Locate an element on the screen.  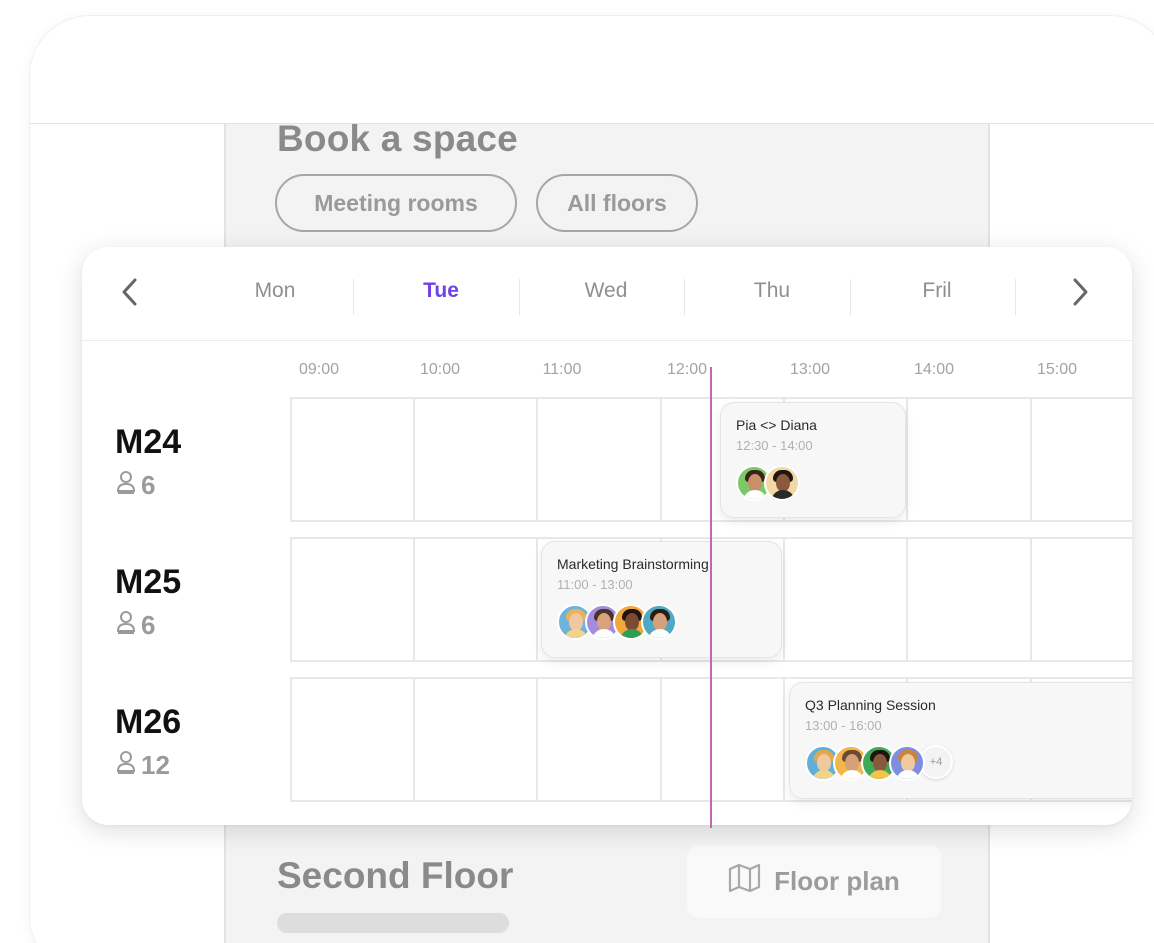
room-type-filter: Meeting rooms is located at coordinates (396, 203).